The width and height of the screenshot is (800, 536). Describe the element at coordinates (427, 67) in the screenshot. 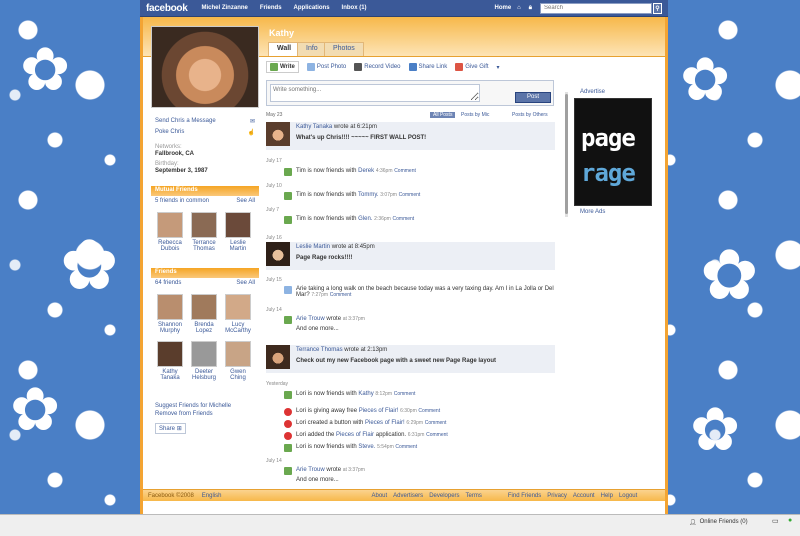

I see `share-link-action: Share Link` at that location.